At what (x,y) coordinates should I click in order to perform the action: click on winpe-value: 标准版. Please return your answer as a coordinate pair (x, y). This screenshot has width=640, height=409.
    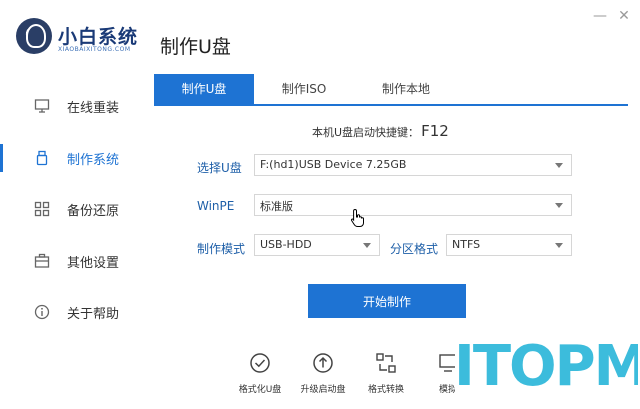
    Looking at the image, I should click on (276, 206).